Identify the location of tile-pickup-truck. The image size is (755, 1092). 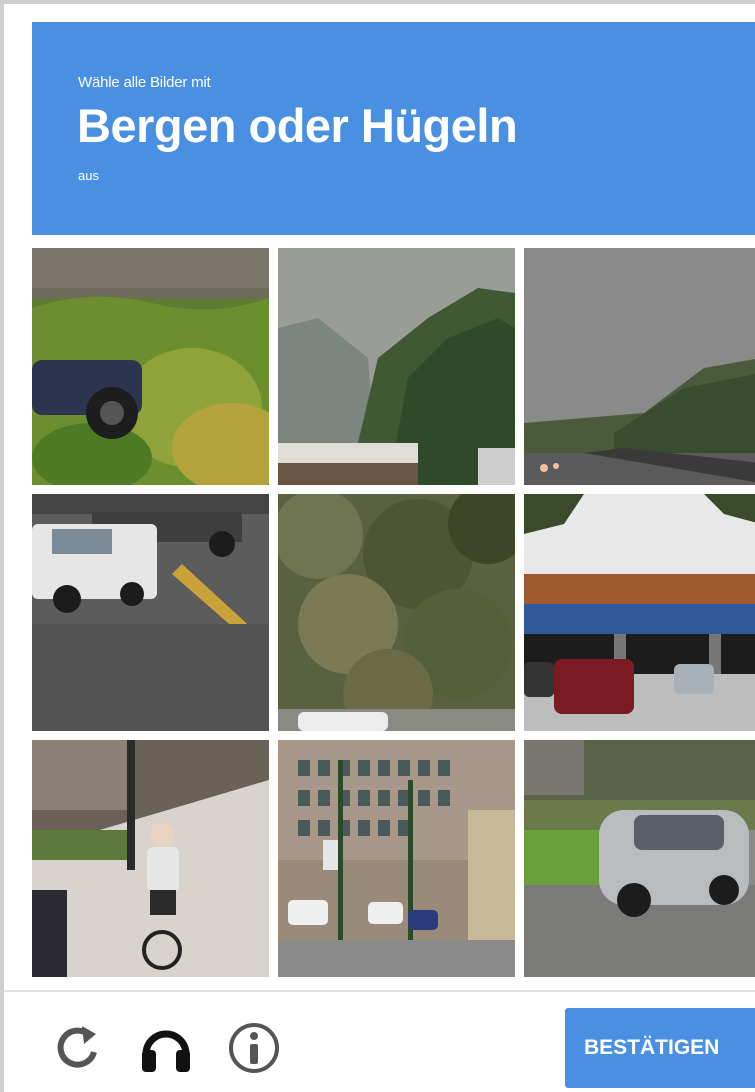
(150, 612).